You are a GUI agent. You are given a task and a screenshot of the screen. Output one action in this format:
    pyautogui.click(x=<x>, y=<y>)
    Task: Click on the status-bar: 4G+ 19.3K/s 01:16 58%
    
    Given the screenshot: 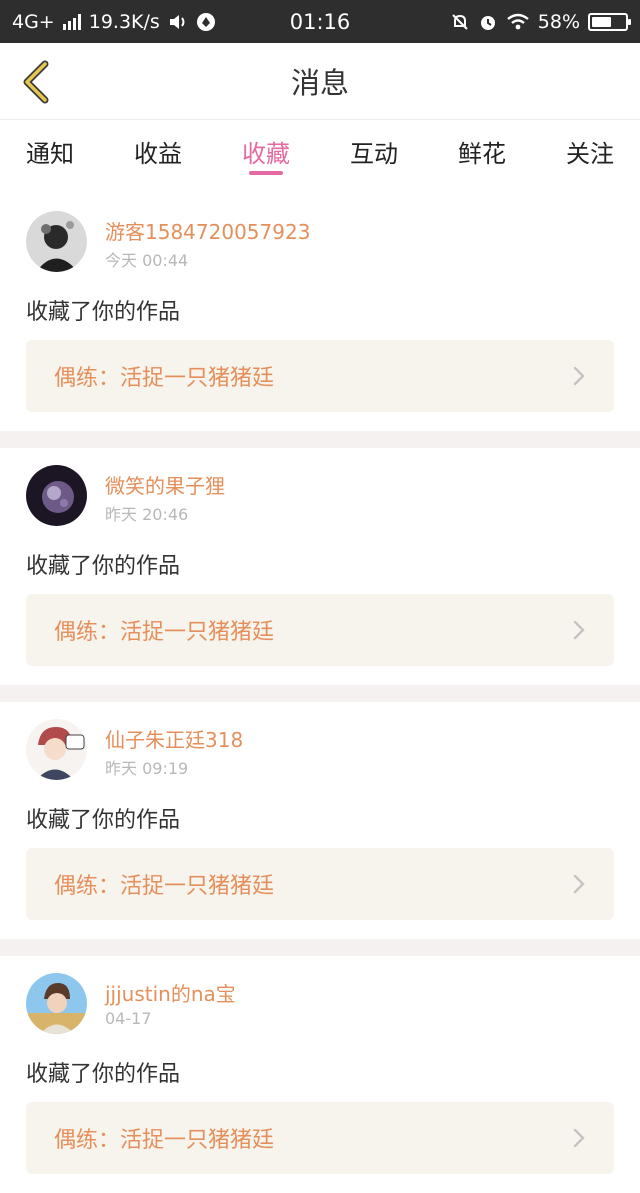 What is the action you would take?
    pyautogui.click(x=320, y=21)
    